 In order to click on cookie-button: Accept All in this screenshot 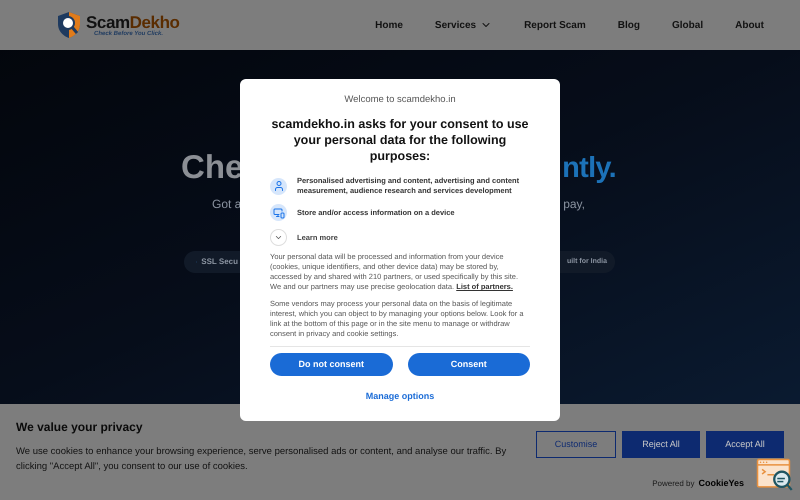, I will do `click(745, 444)`.